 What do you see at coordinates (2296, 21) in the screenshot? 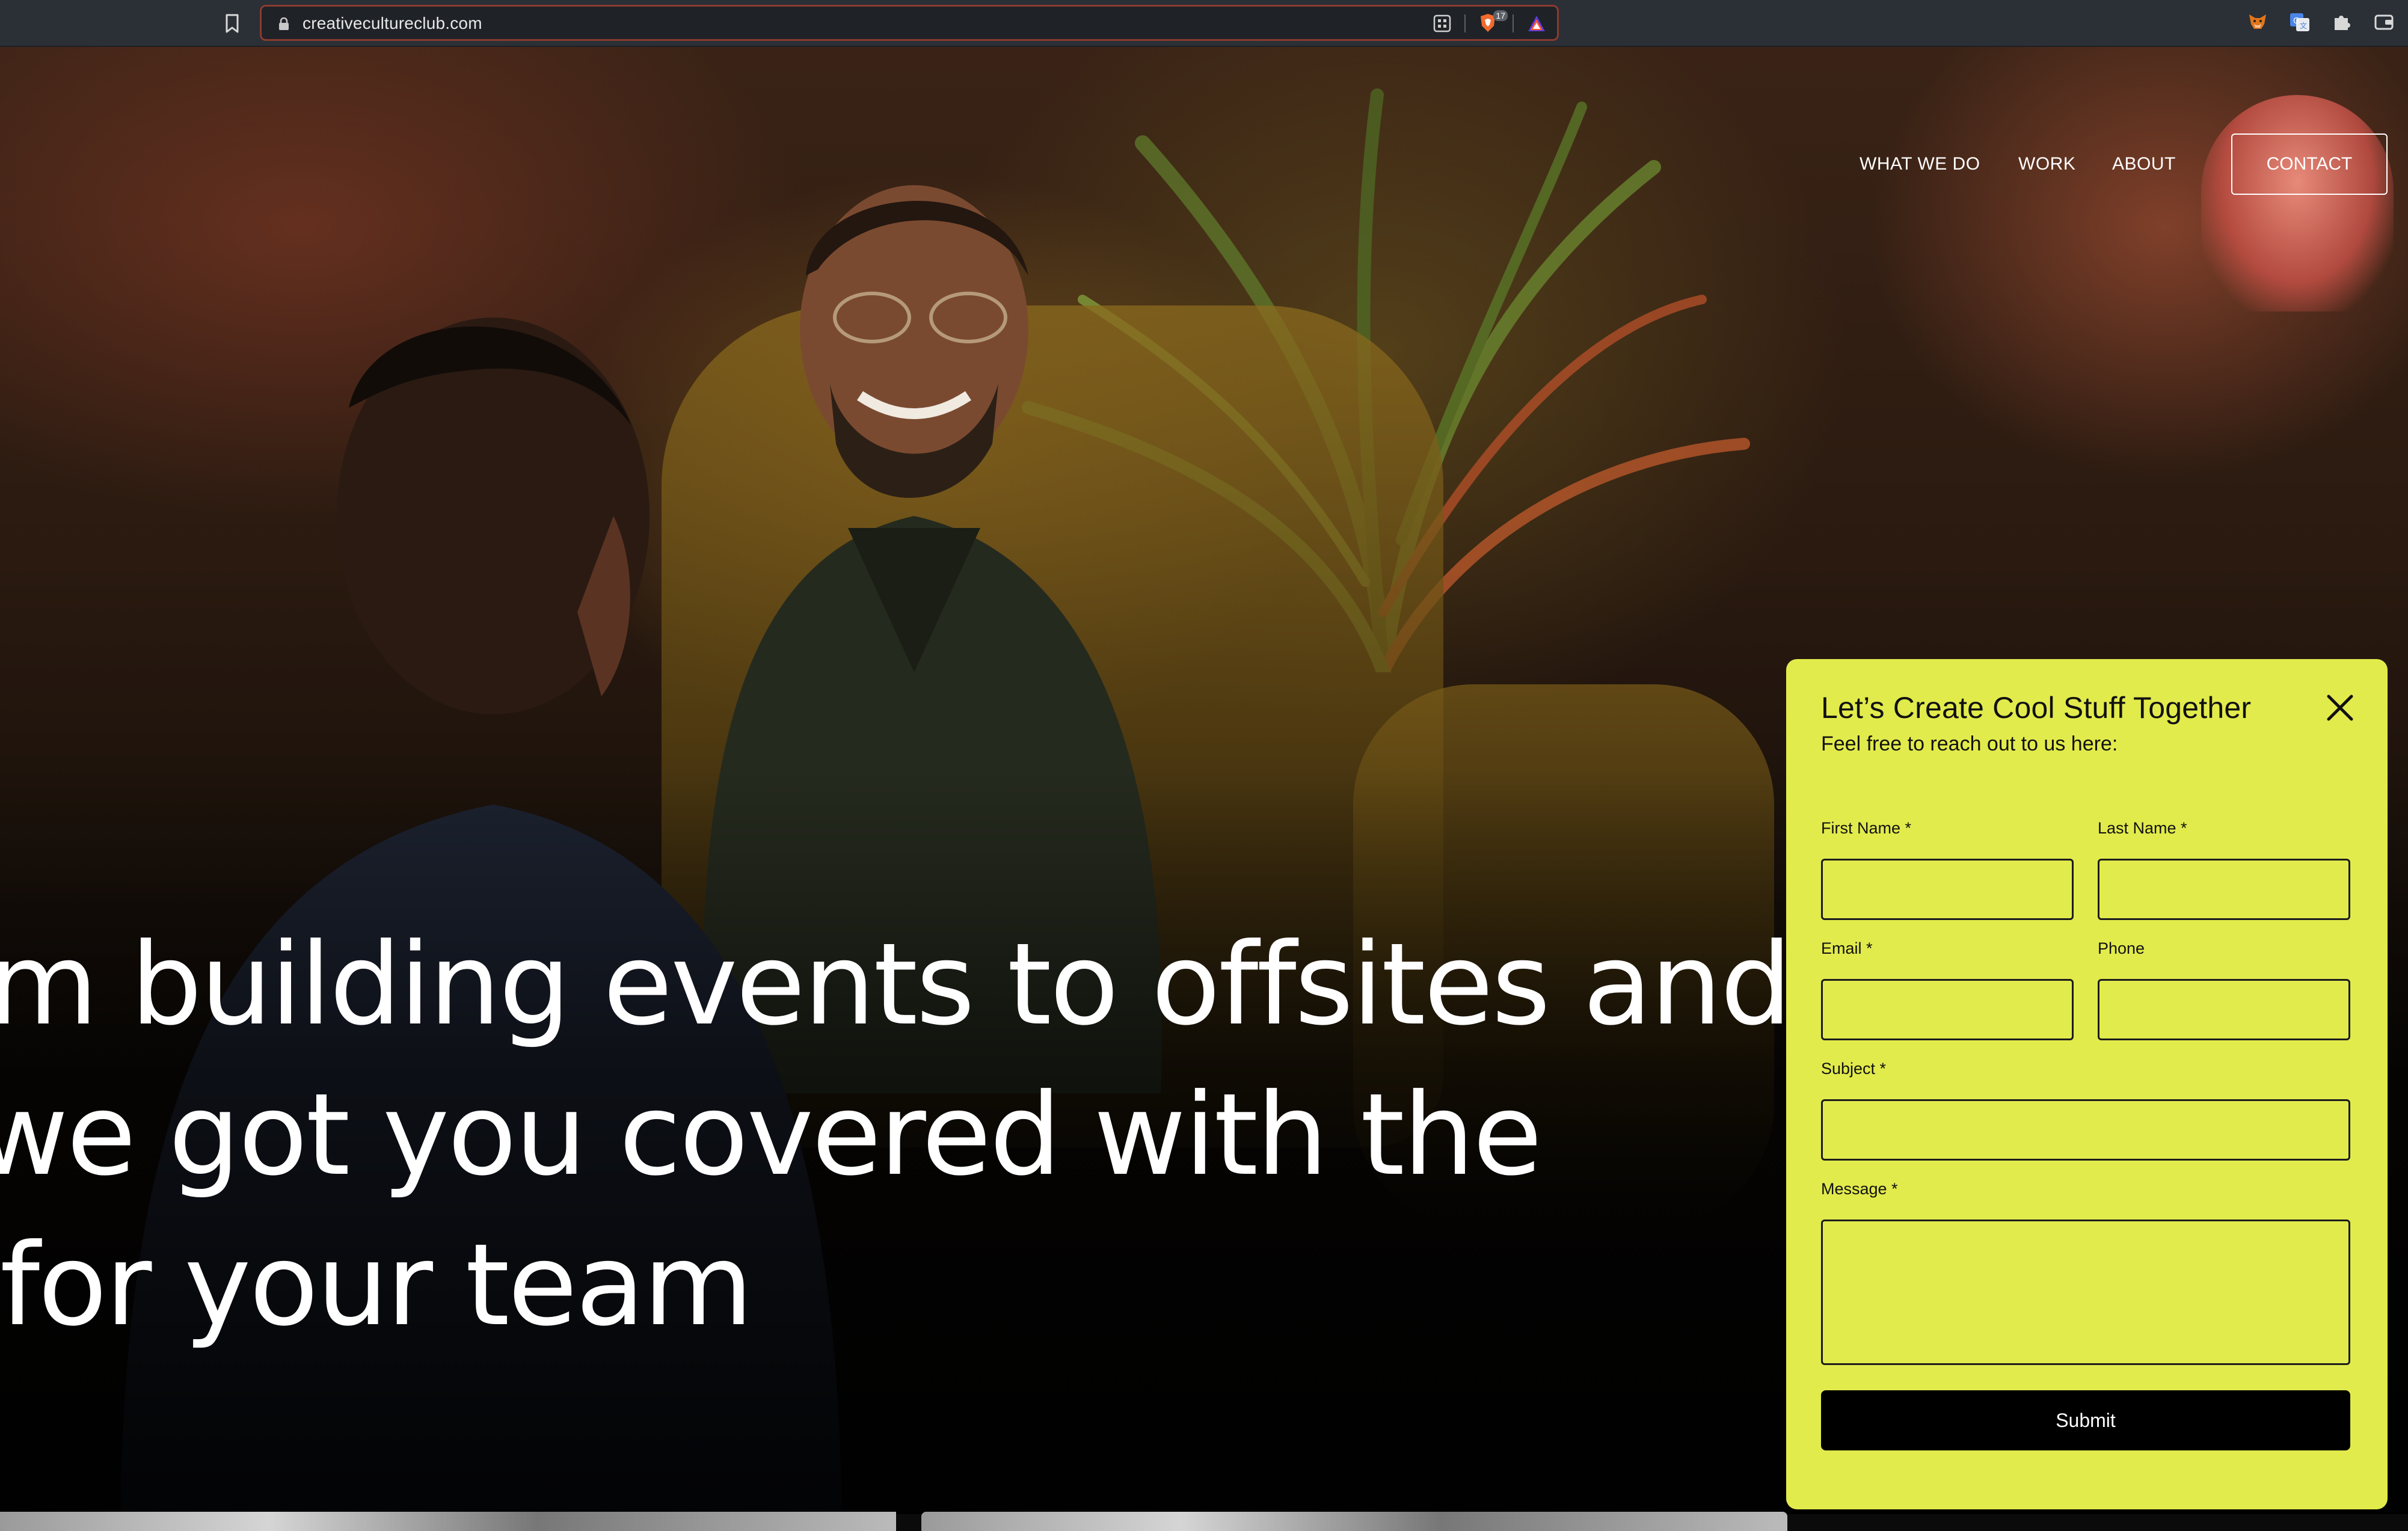
I see `svg-text: G` at bounding box center [2296, 21].